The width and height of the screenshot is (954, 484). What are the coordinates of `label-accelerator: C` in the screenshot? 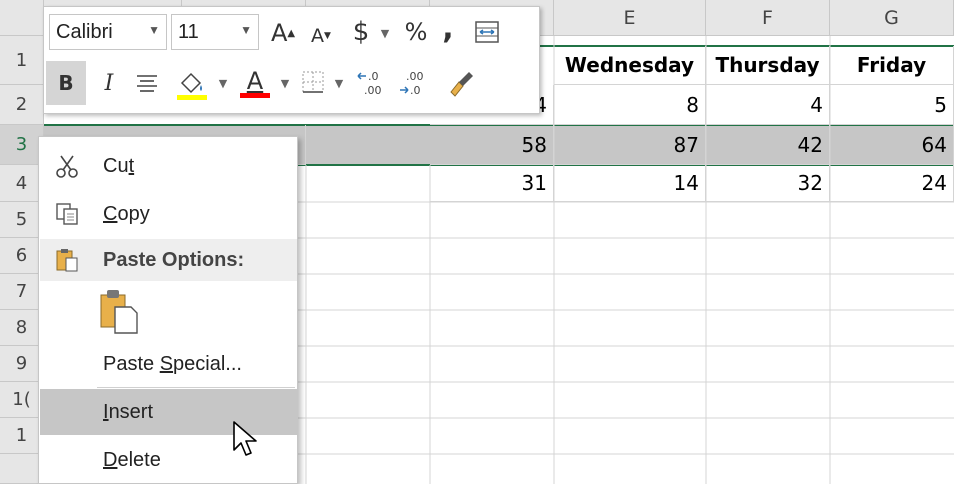 It's located at (110, 213).